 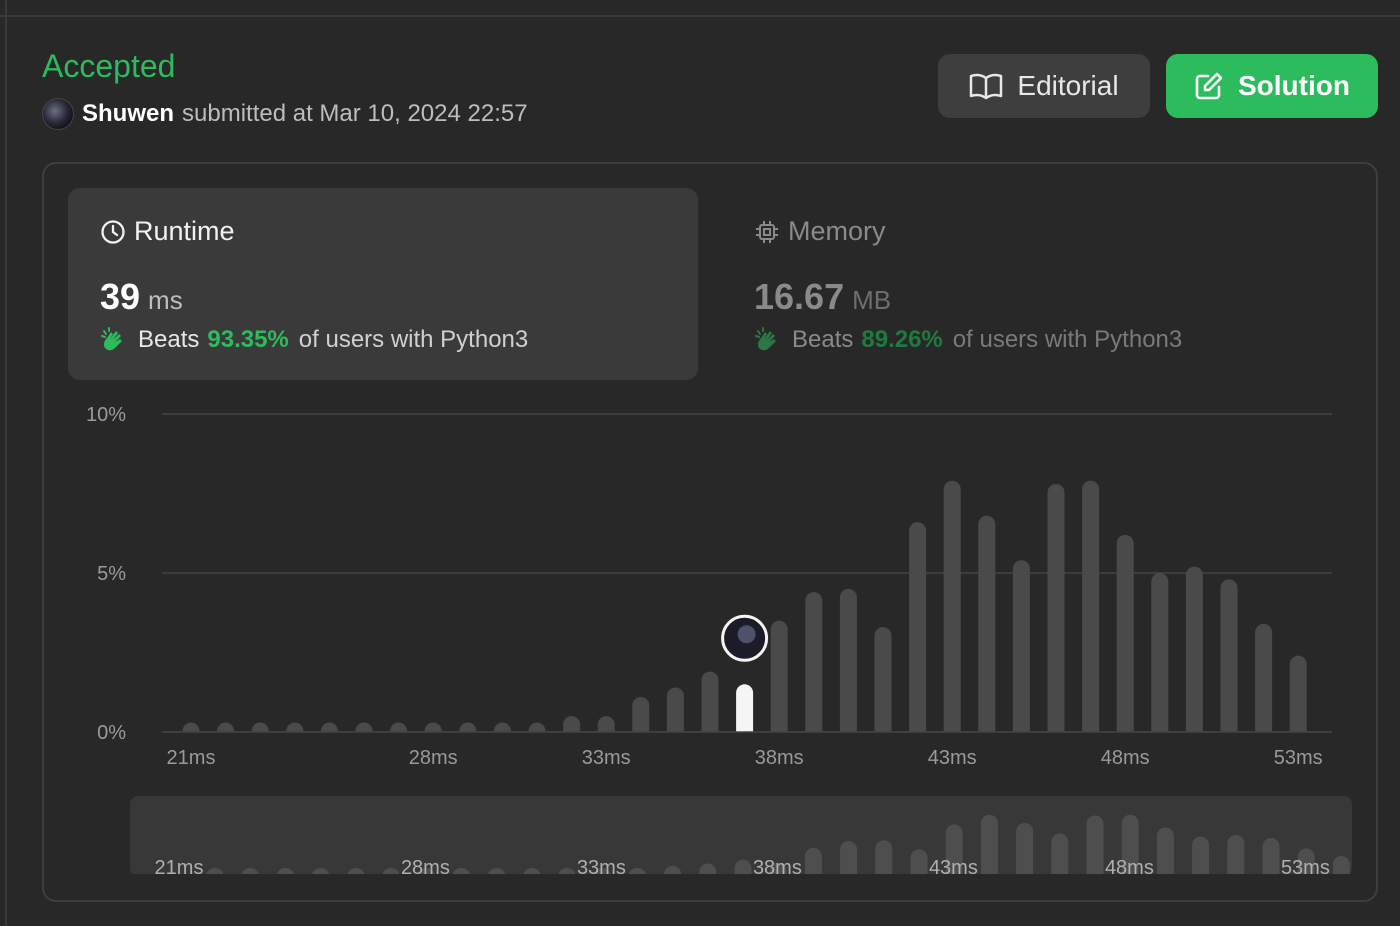 I want to click on y-tick-label: 5%, so click(x=111, y=574).